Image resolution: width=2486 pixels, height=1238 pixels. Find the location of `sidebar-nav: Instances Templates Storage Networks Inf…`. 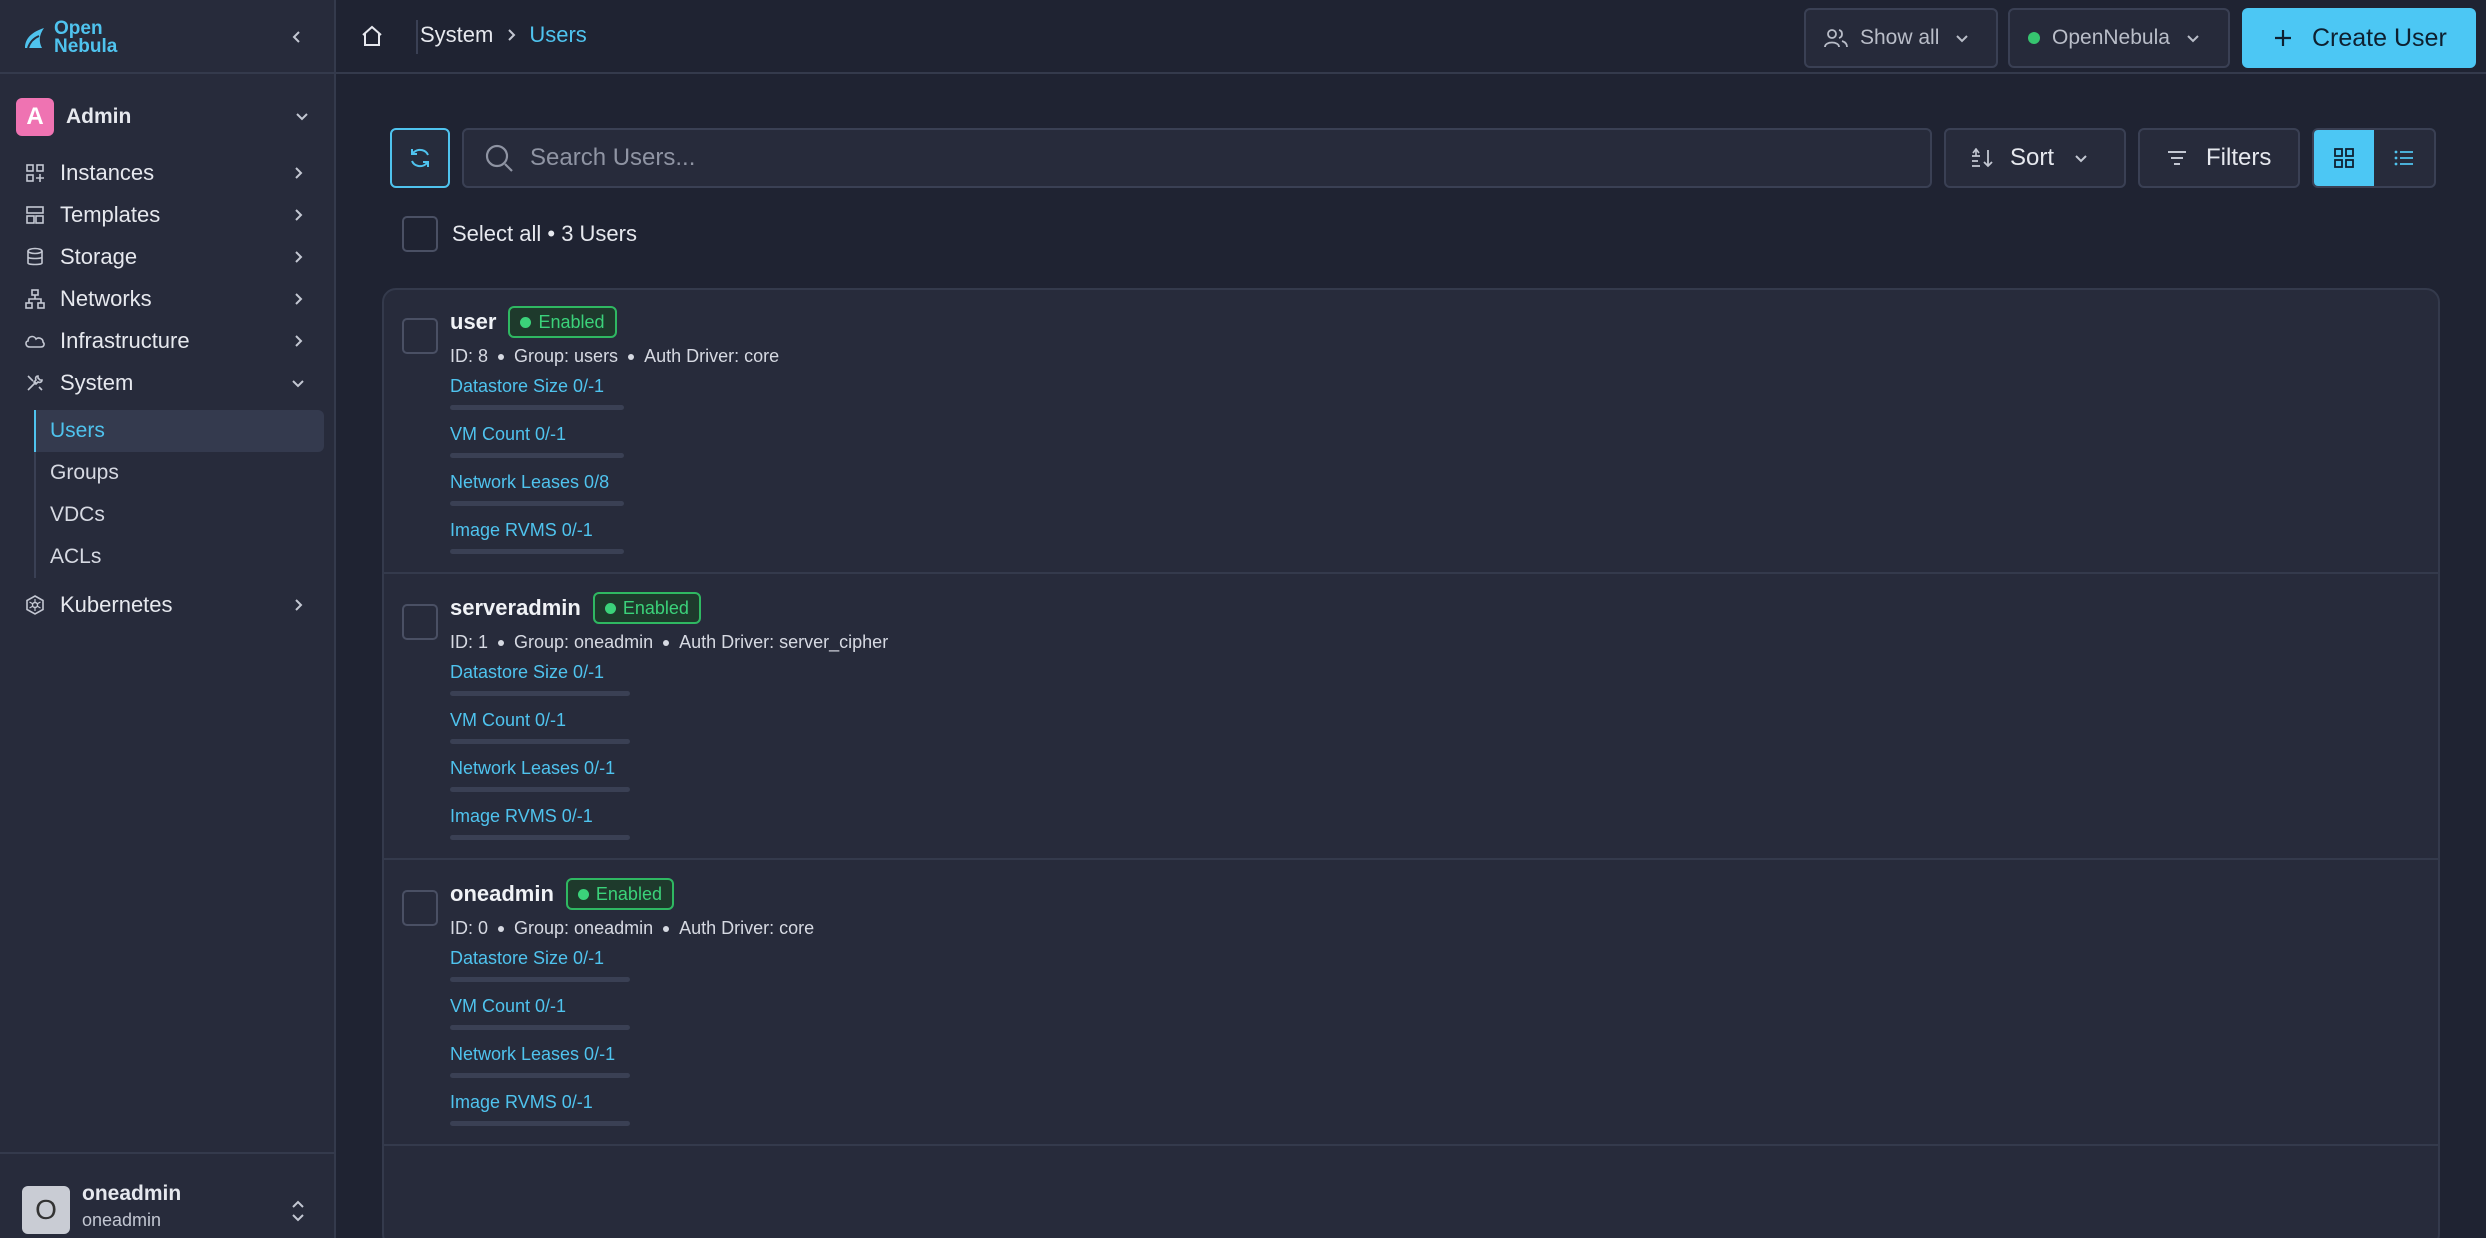

sidebar-nav: Instances Templates Storage Networks Inf… is located at coordinates (167, 389).